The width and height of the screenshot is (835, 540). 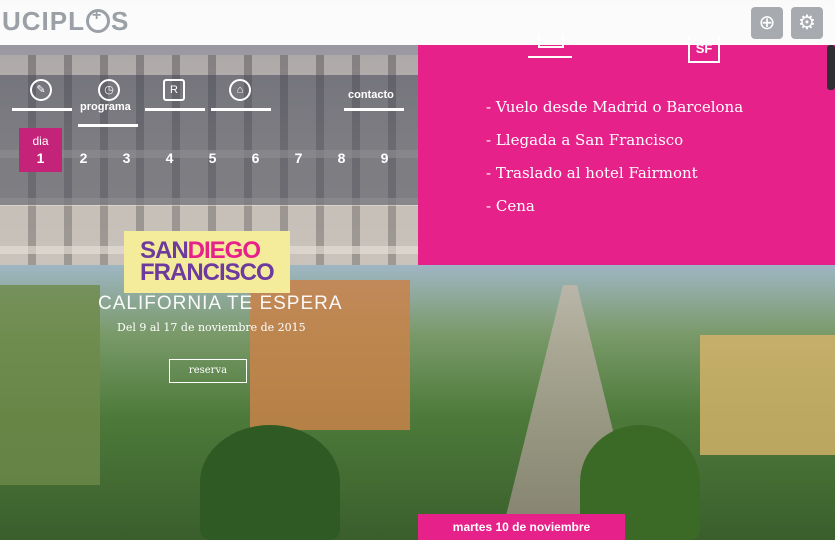 What do you see at coordinates (298, 150) in the screenshot?
I see `day-button-7: 7` at bounding box center [298, 150].